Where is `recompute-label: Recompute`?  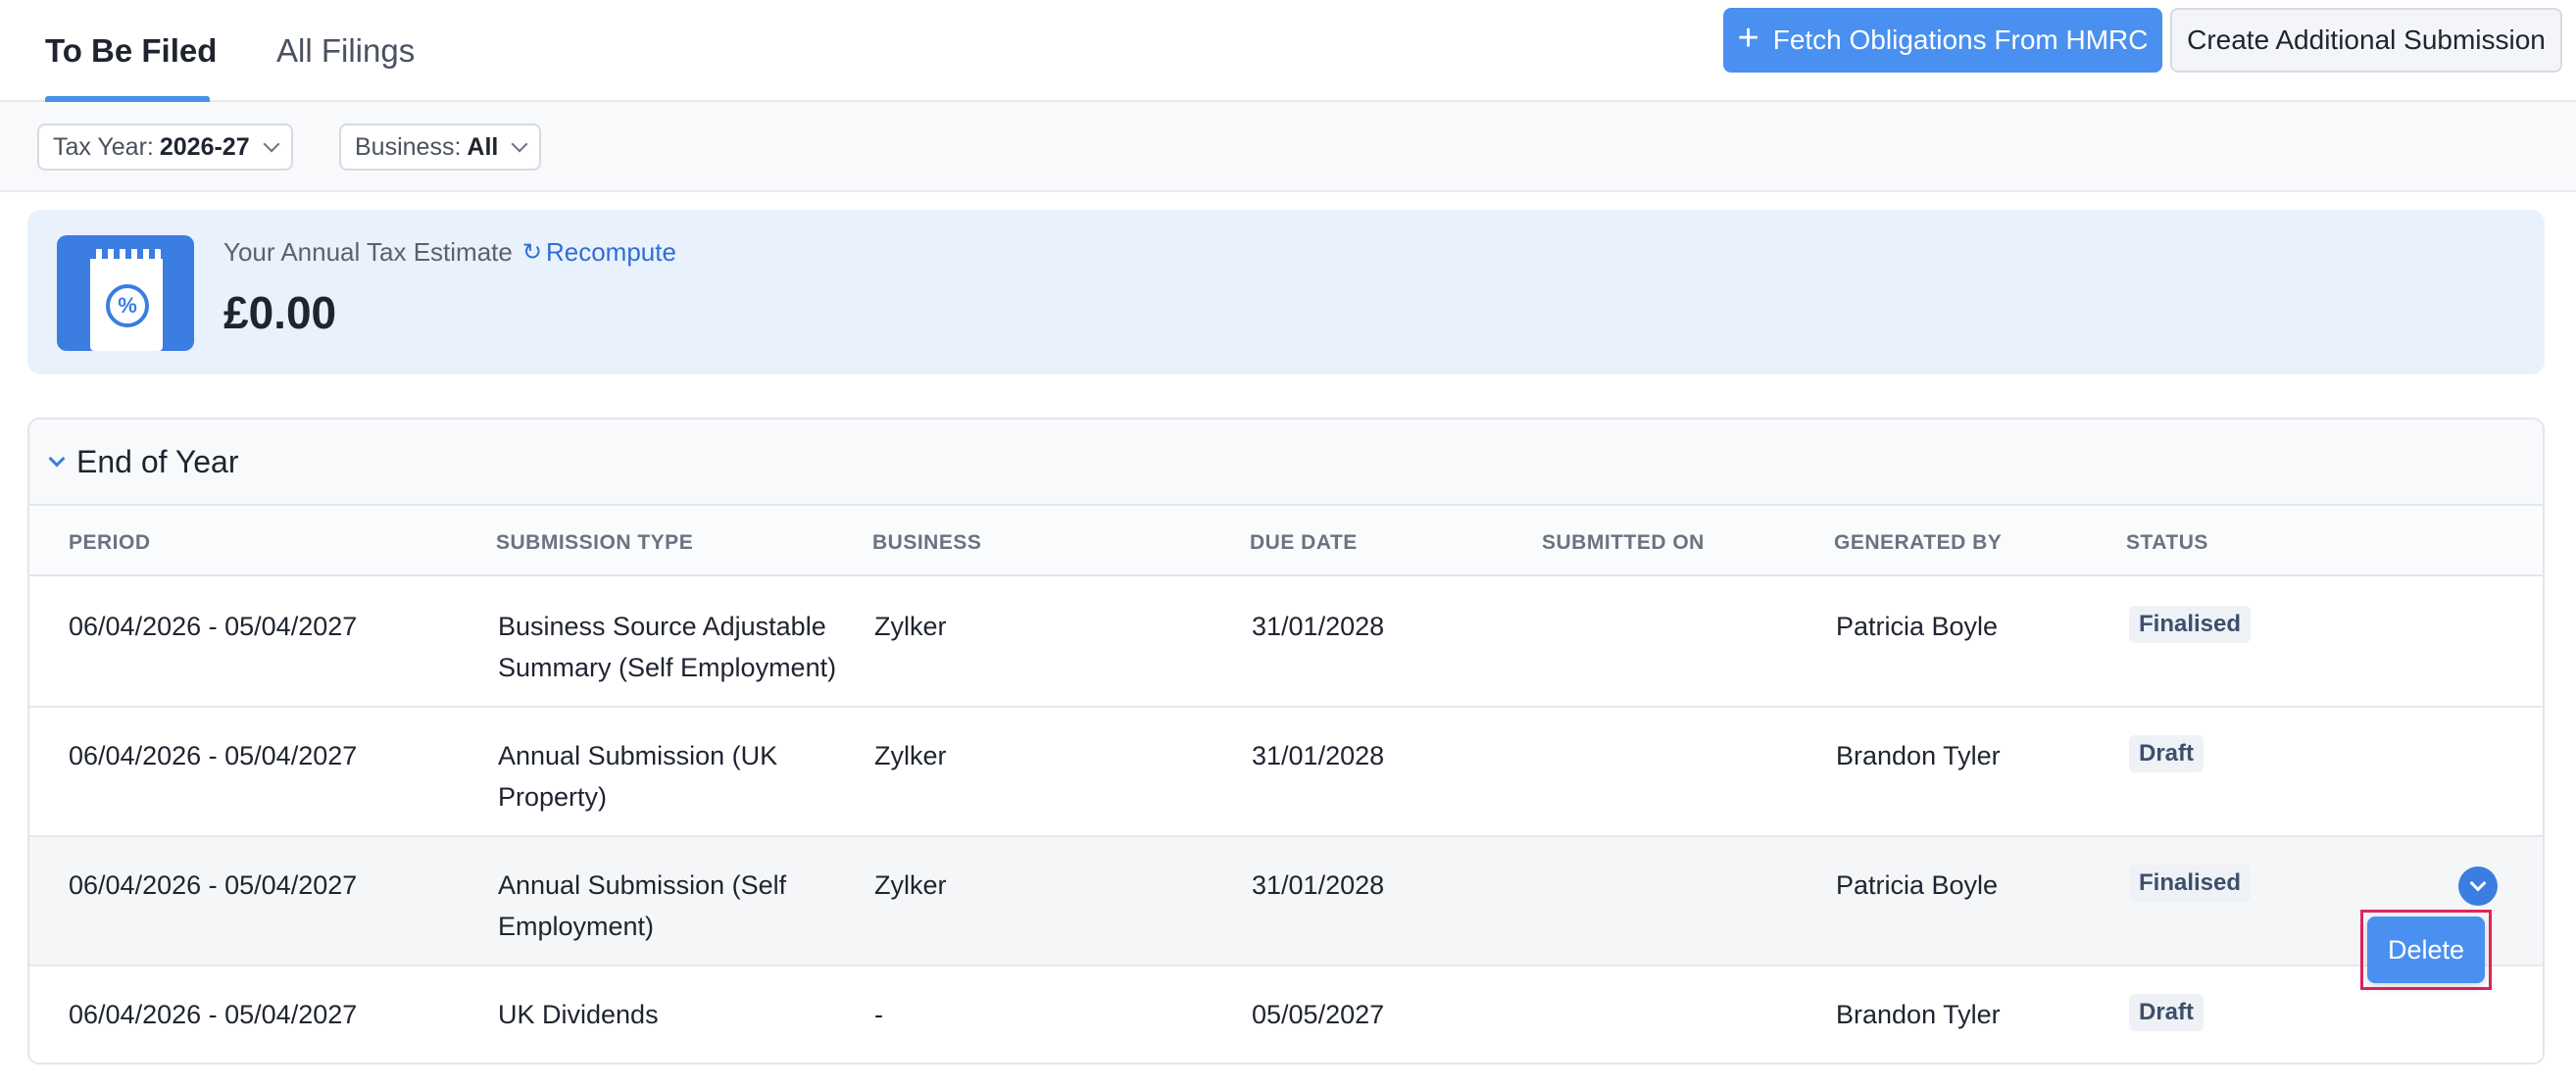
recompute-label: Recompute is located at coordinates (610, 252).